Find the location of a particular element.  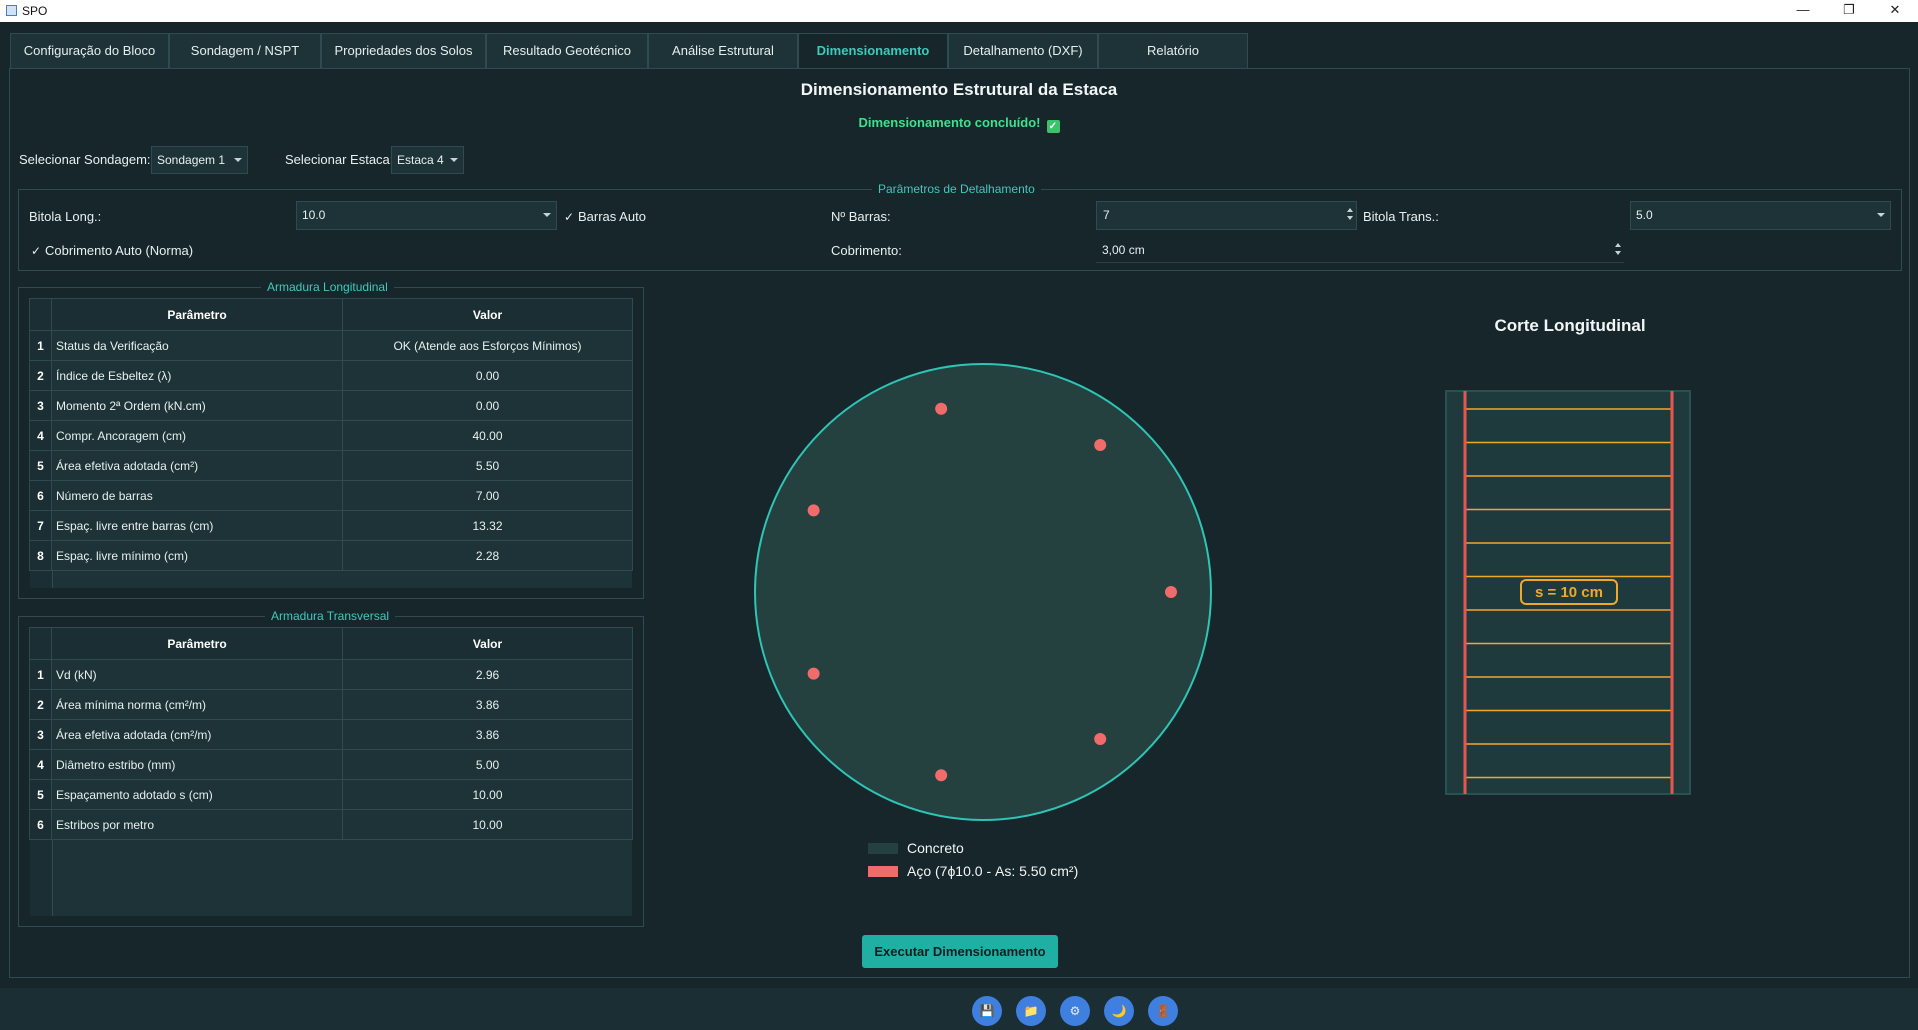

barras-auto-checkbox: ✓ Barras Auto is located at coordinates (605, 216).